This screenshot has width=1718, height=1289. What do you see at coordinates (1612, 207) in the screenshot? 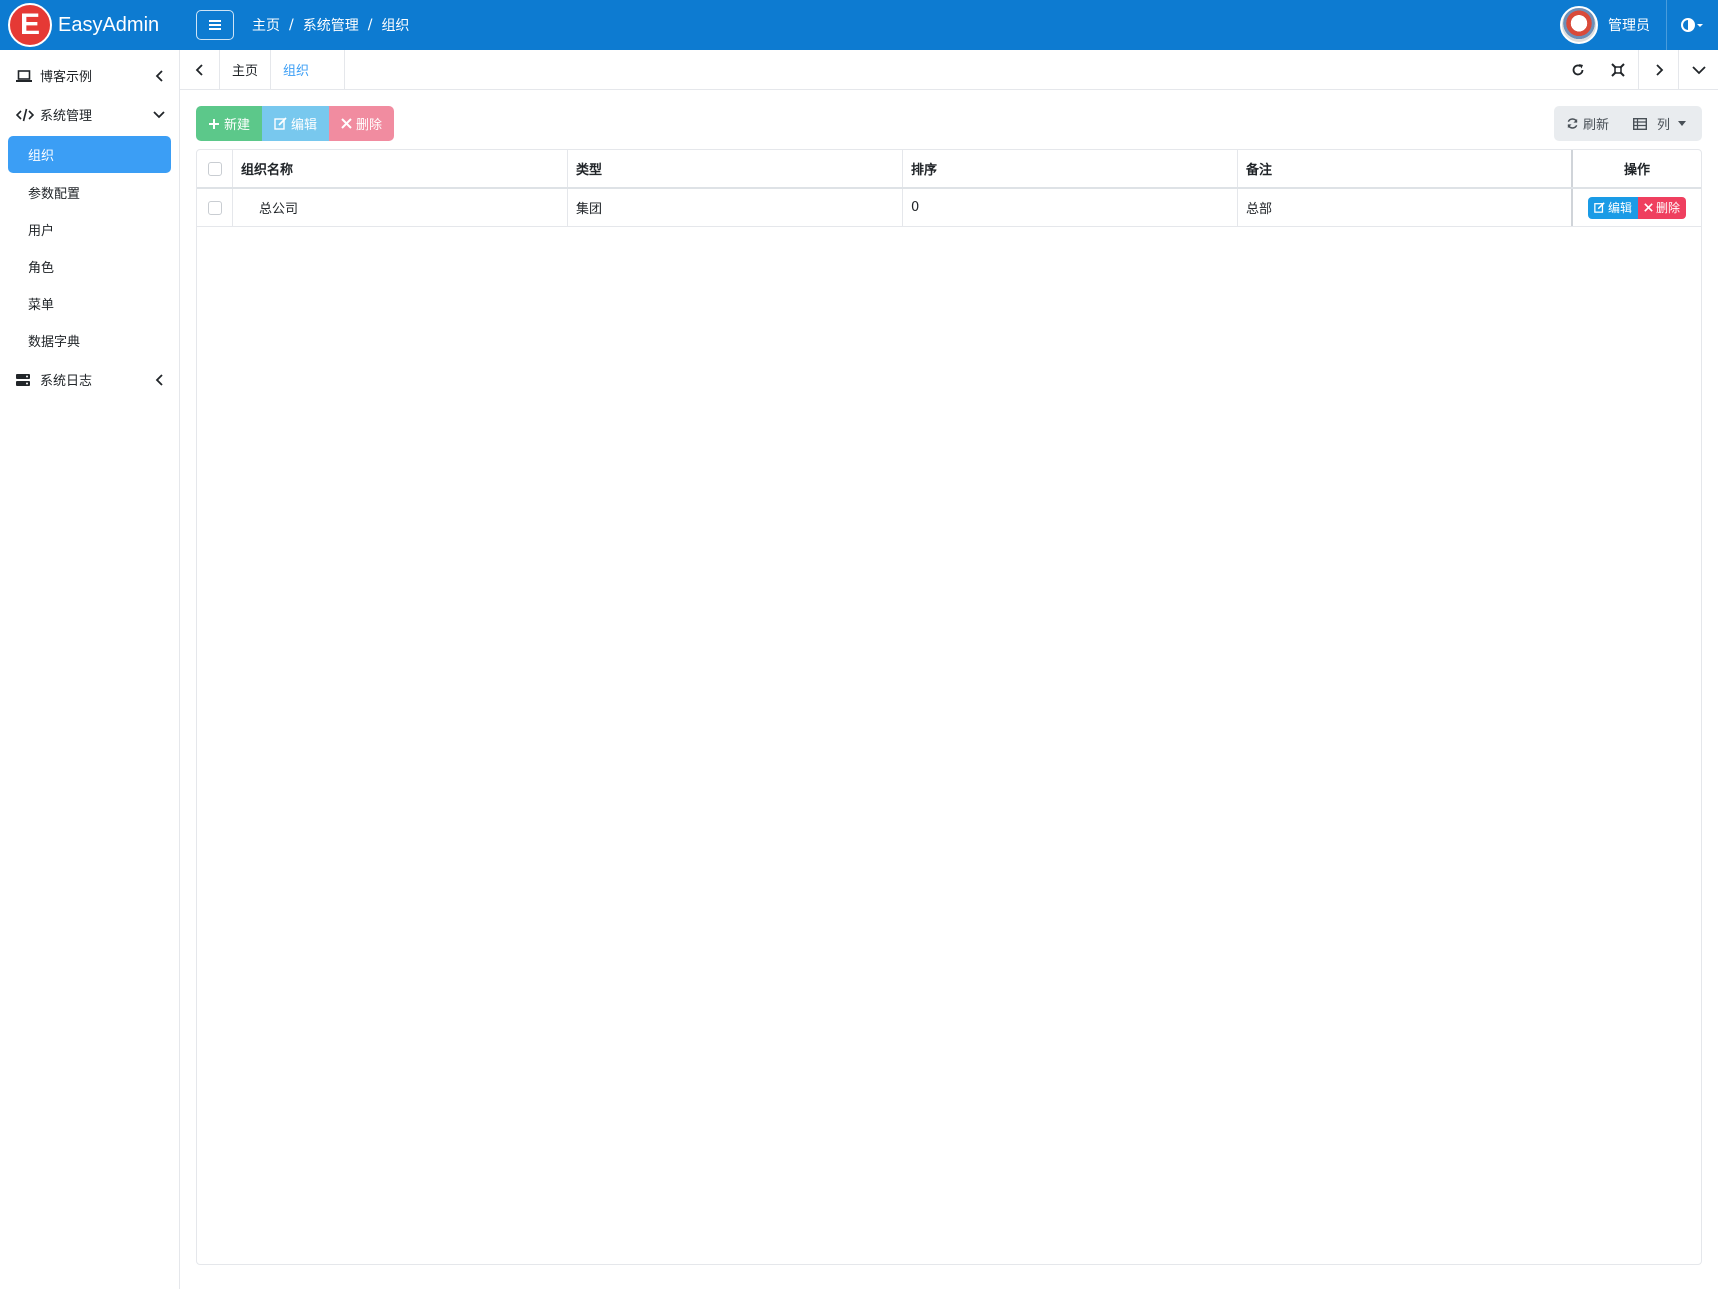
I see `row-edit-button: 编辑` at bounding box center [1612, 207].